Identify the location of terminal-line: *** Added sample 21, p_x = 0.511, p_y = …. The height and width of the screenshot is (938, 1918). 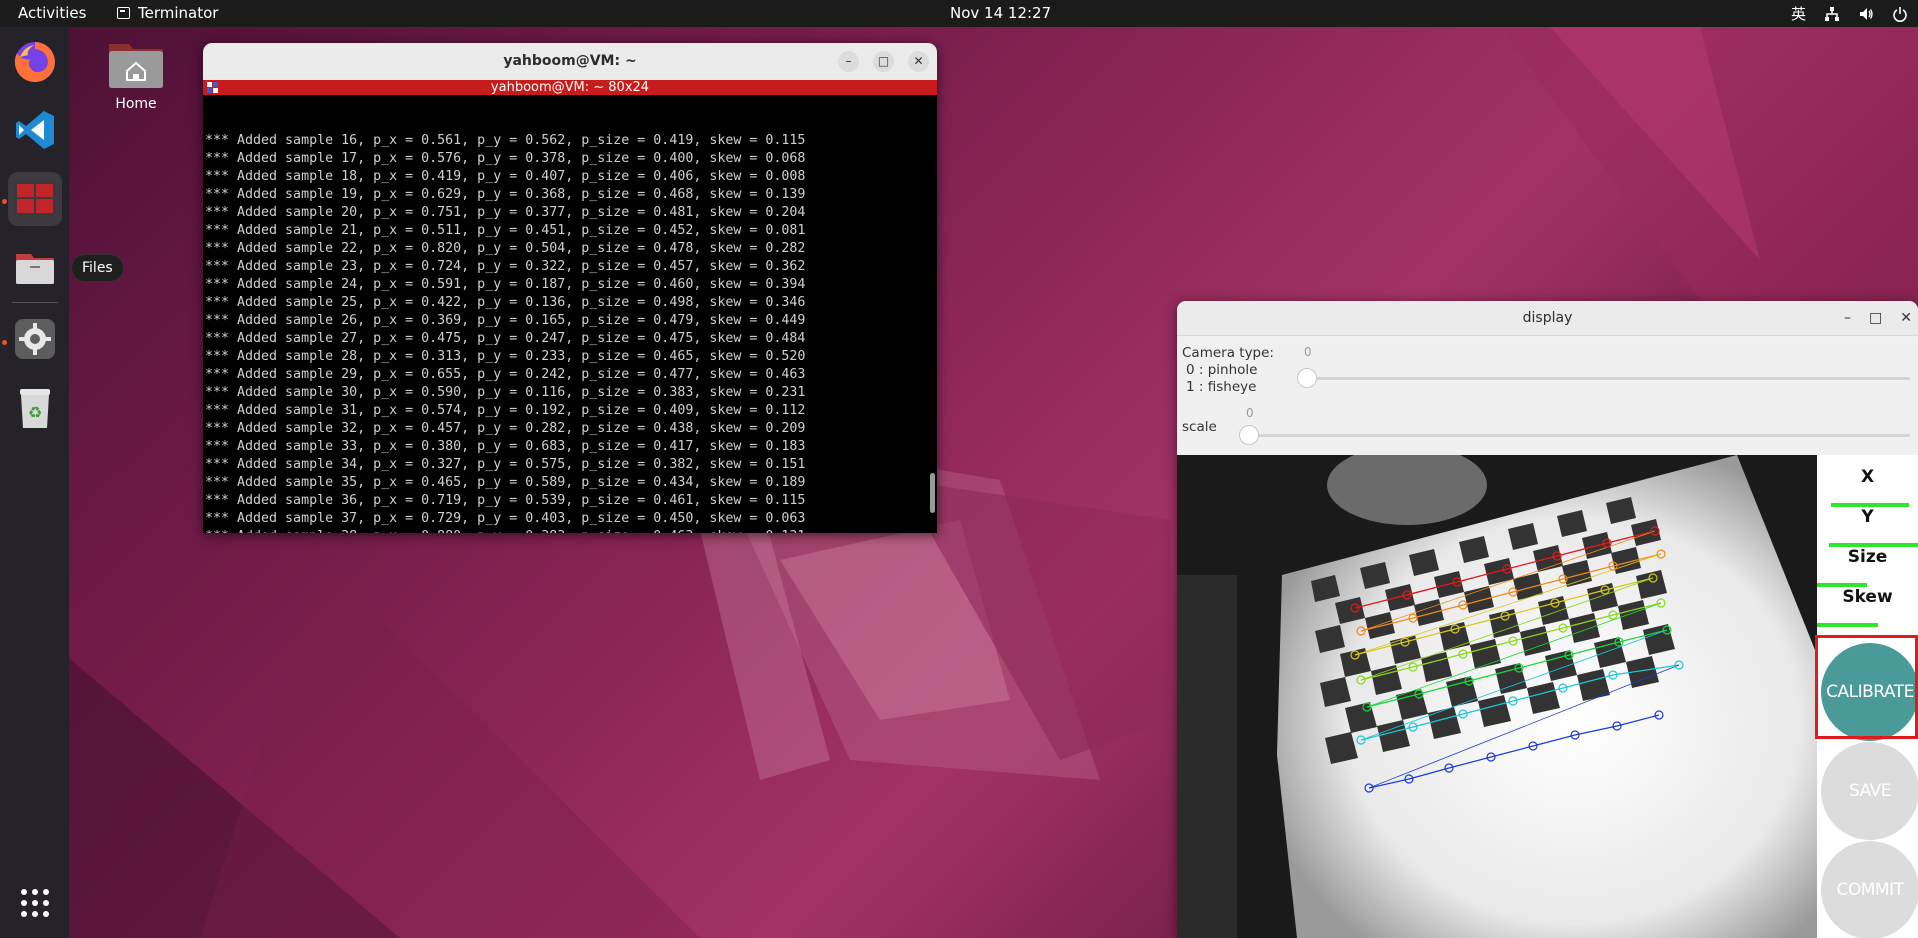
(505, 230).